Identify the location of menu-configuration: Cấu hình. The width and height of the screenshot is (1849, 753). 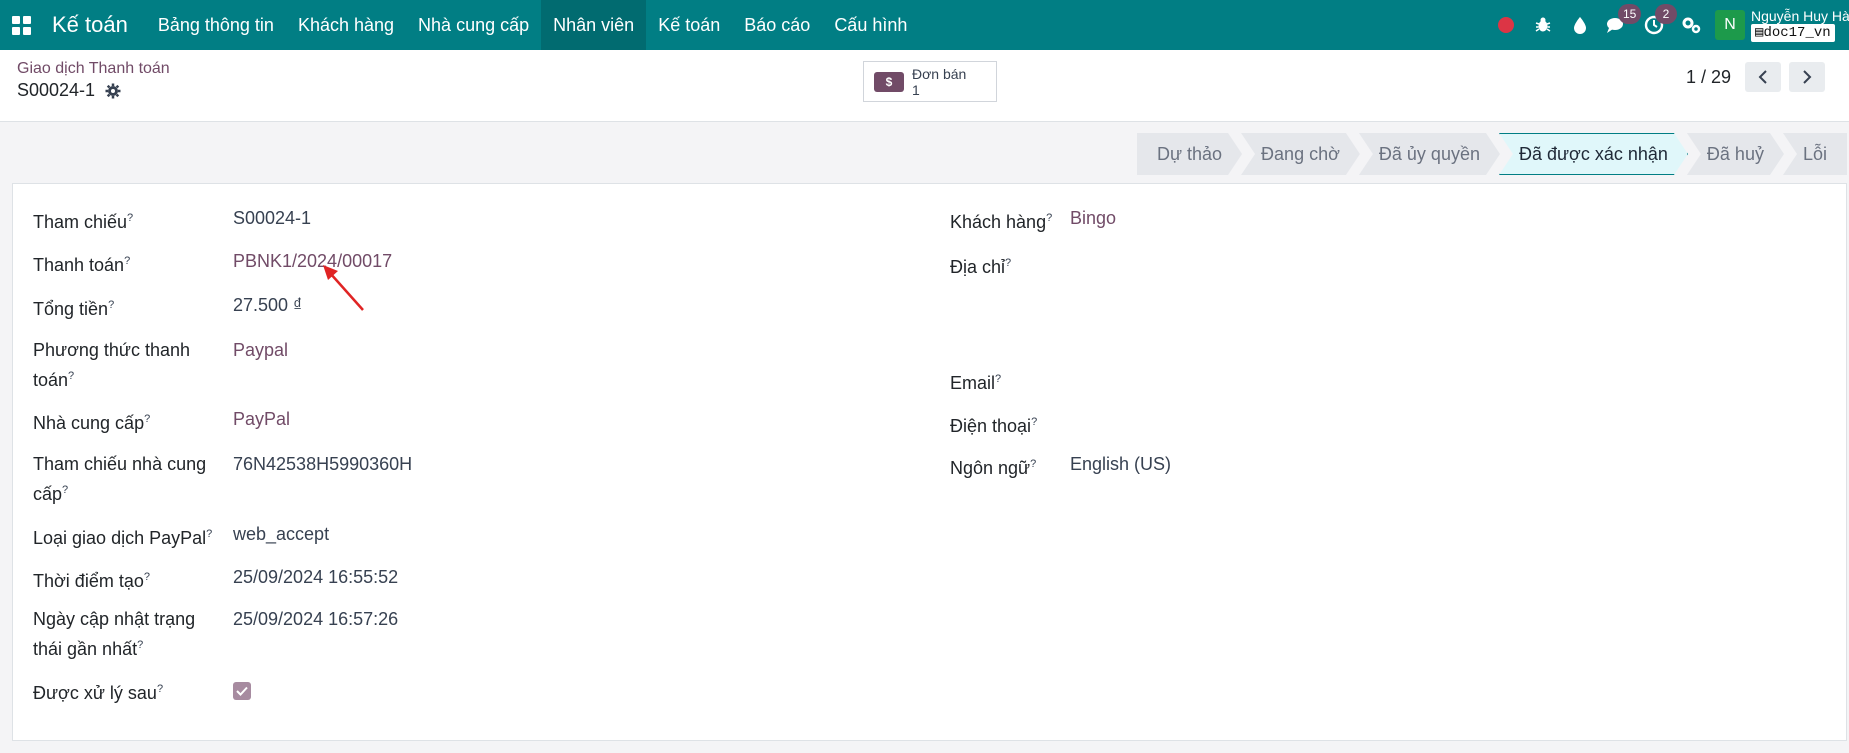
(870, 25).